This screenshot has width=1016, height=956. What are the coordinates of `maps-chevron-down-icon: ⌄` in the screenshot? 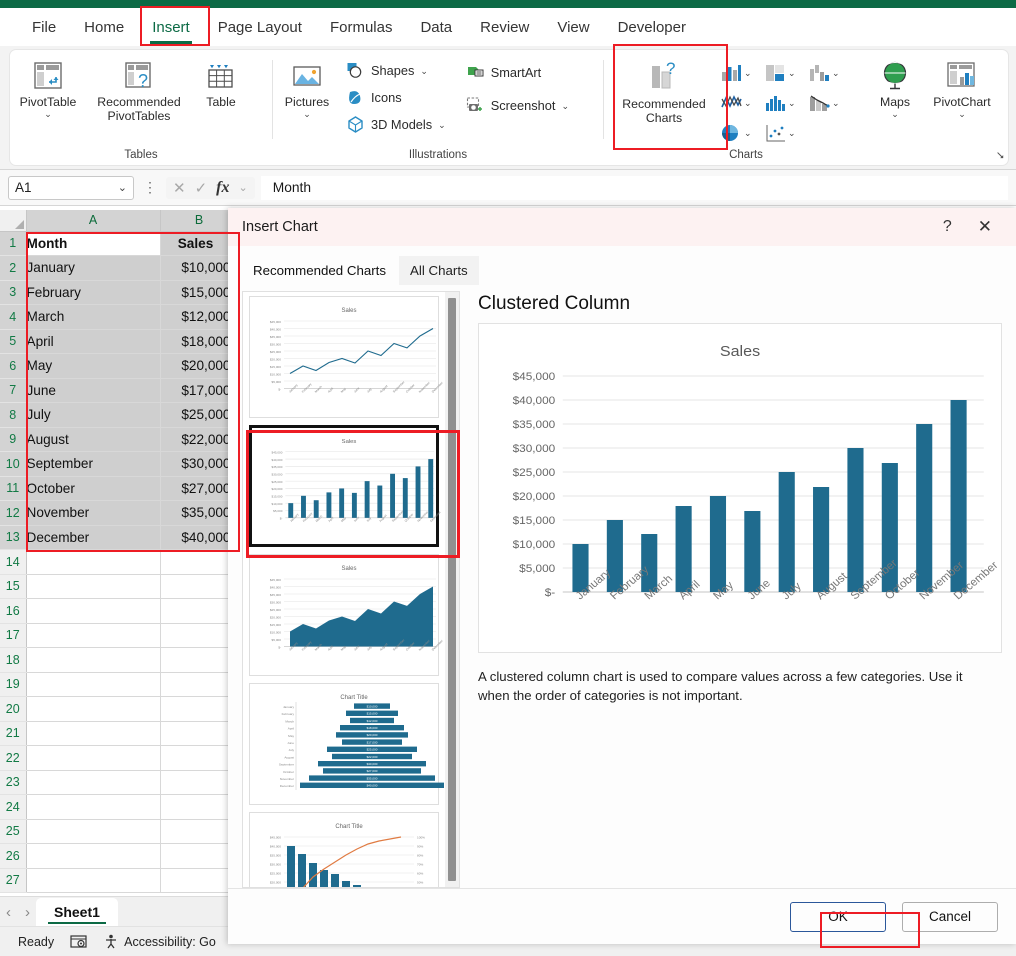 It's located at (895, 114).